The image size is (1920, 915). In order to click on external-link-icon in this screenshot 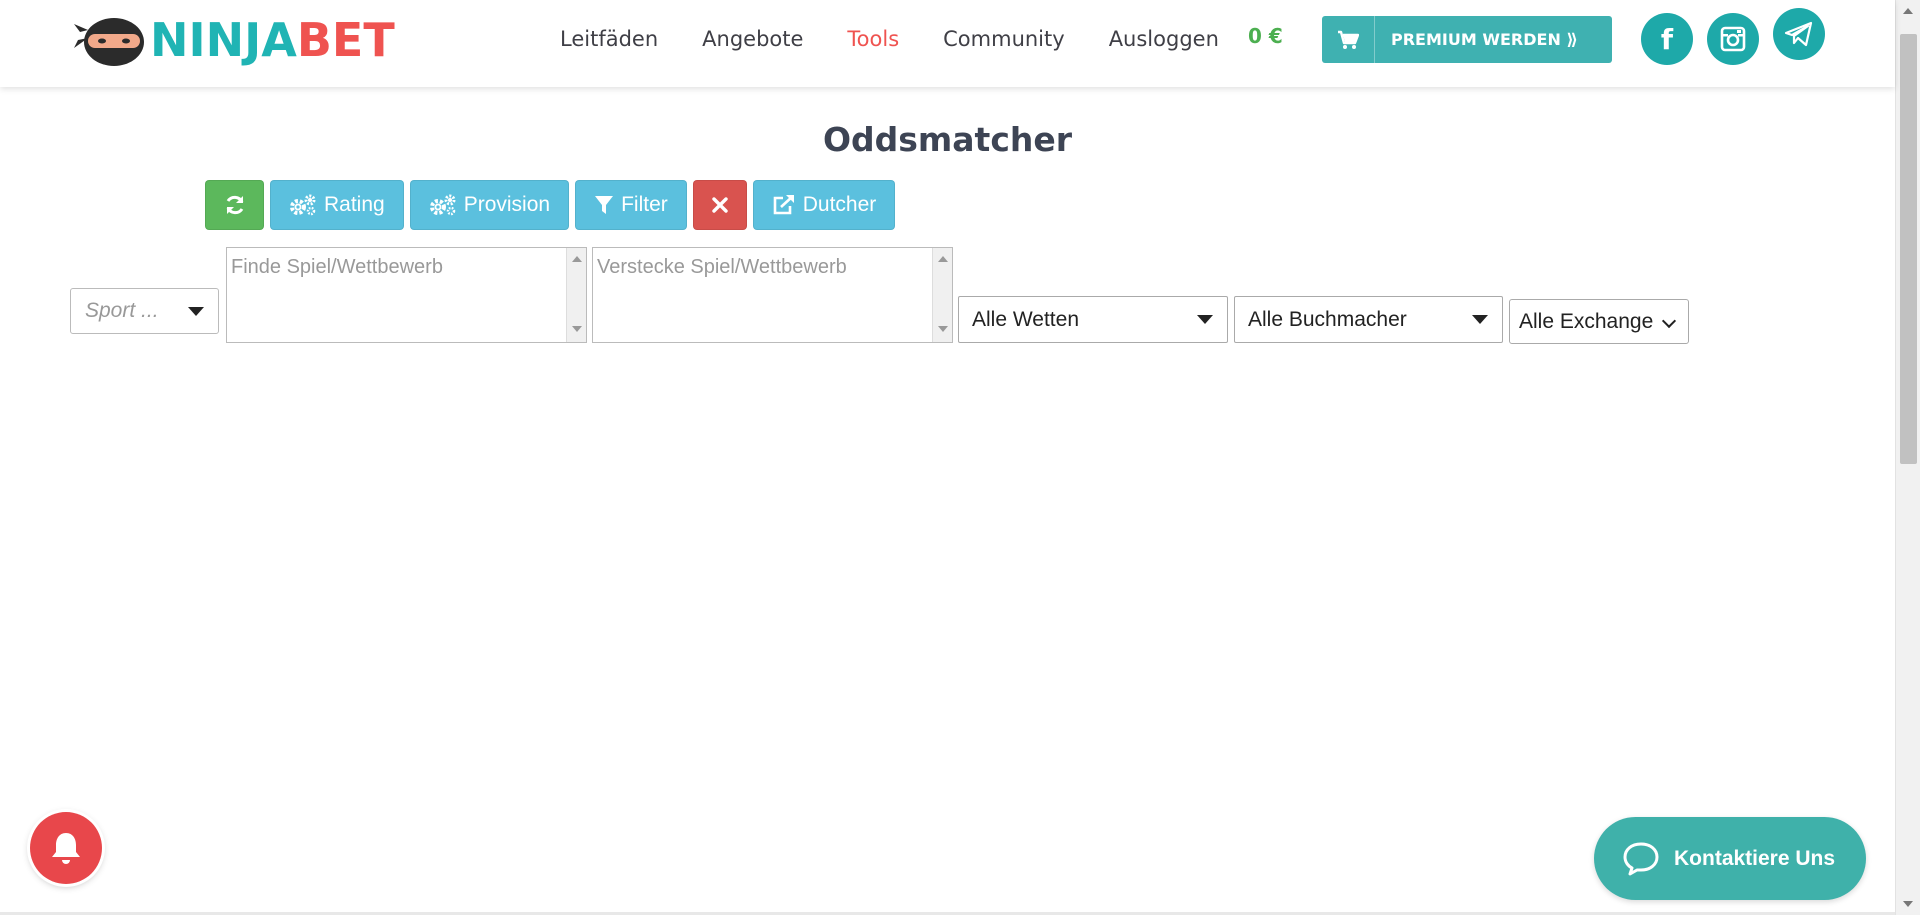, I will do `click(783, 205)`.